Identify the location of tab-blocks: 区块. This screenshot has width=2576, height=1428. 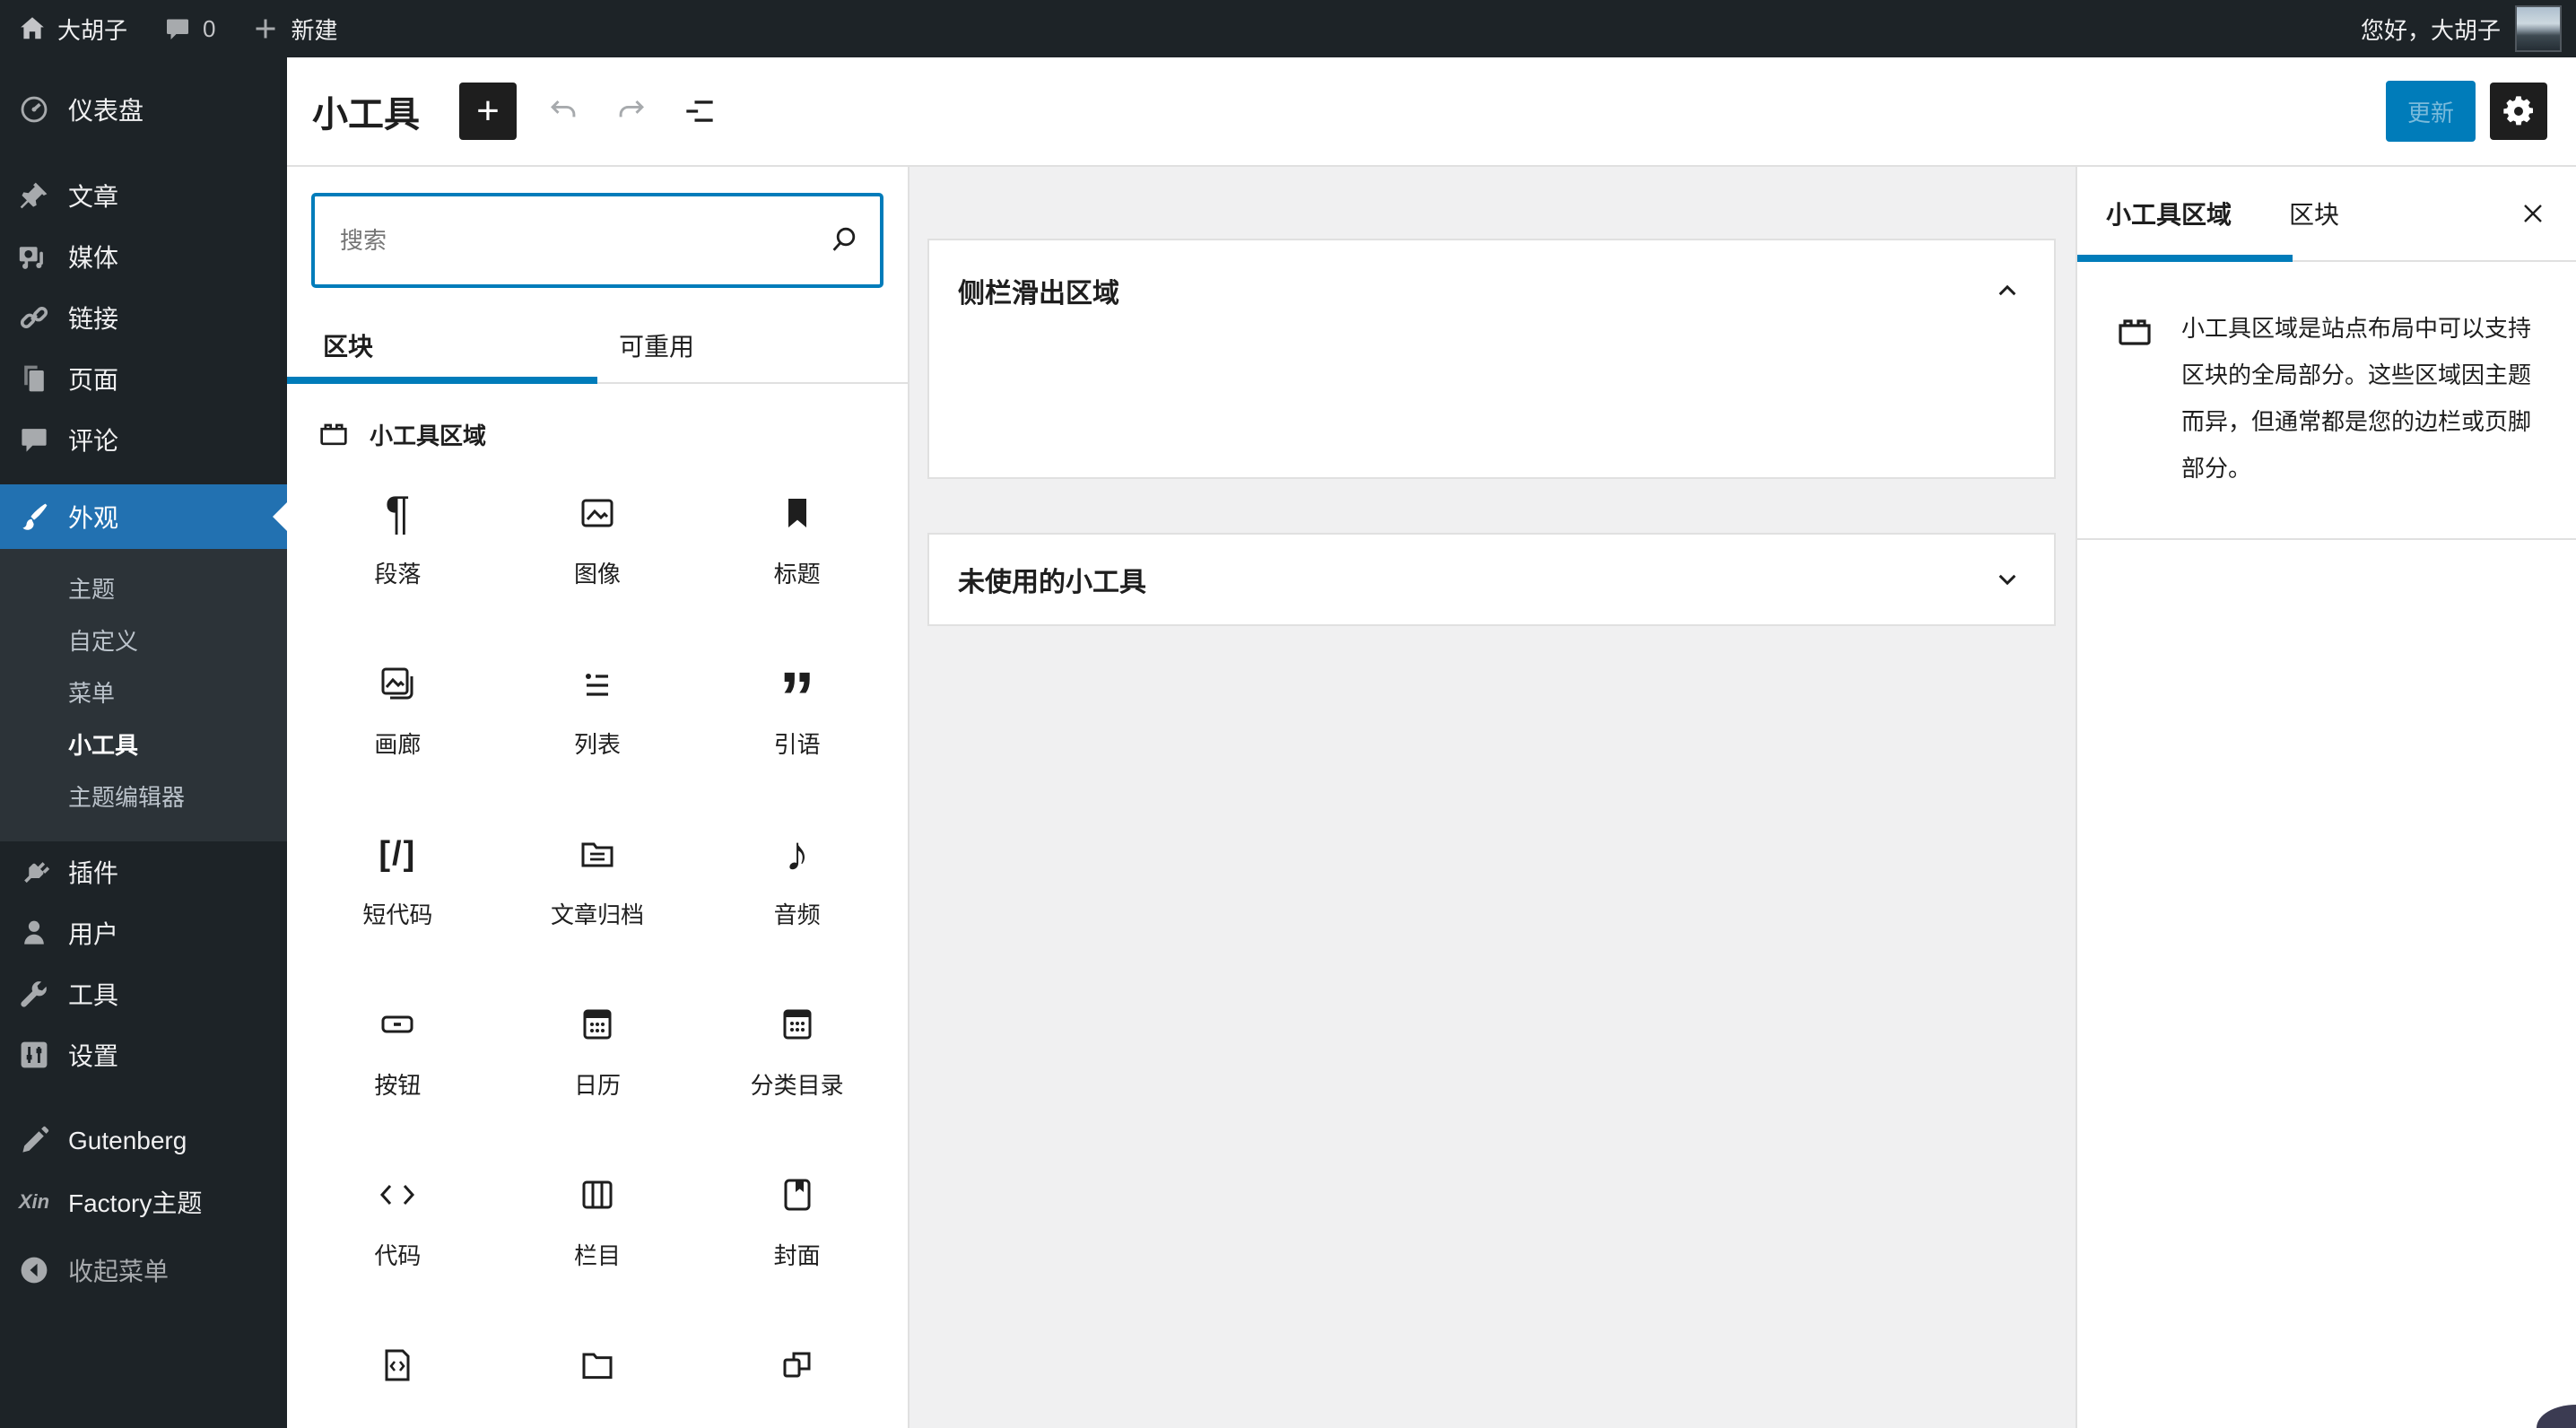
(442, 347).